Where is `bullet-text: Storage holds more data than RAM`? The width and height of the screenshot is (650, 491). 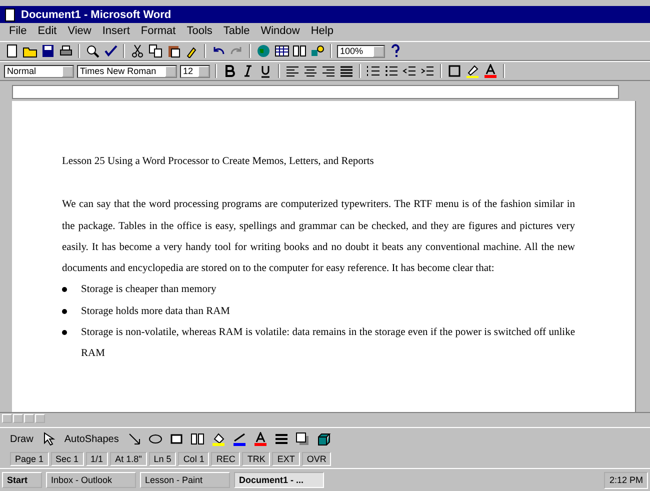 bullet-text: Storage holds more data than RAM is located at coordinates (155, 311).